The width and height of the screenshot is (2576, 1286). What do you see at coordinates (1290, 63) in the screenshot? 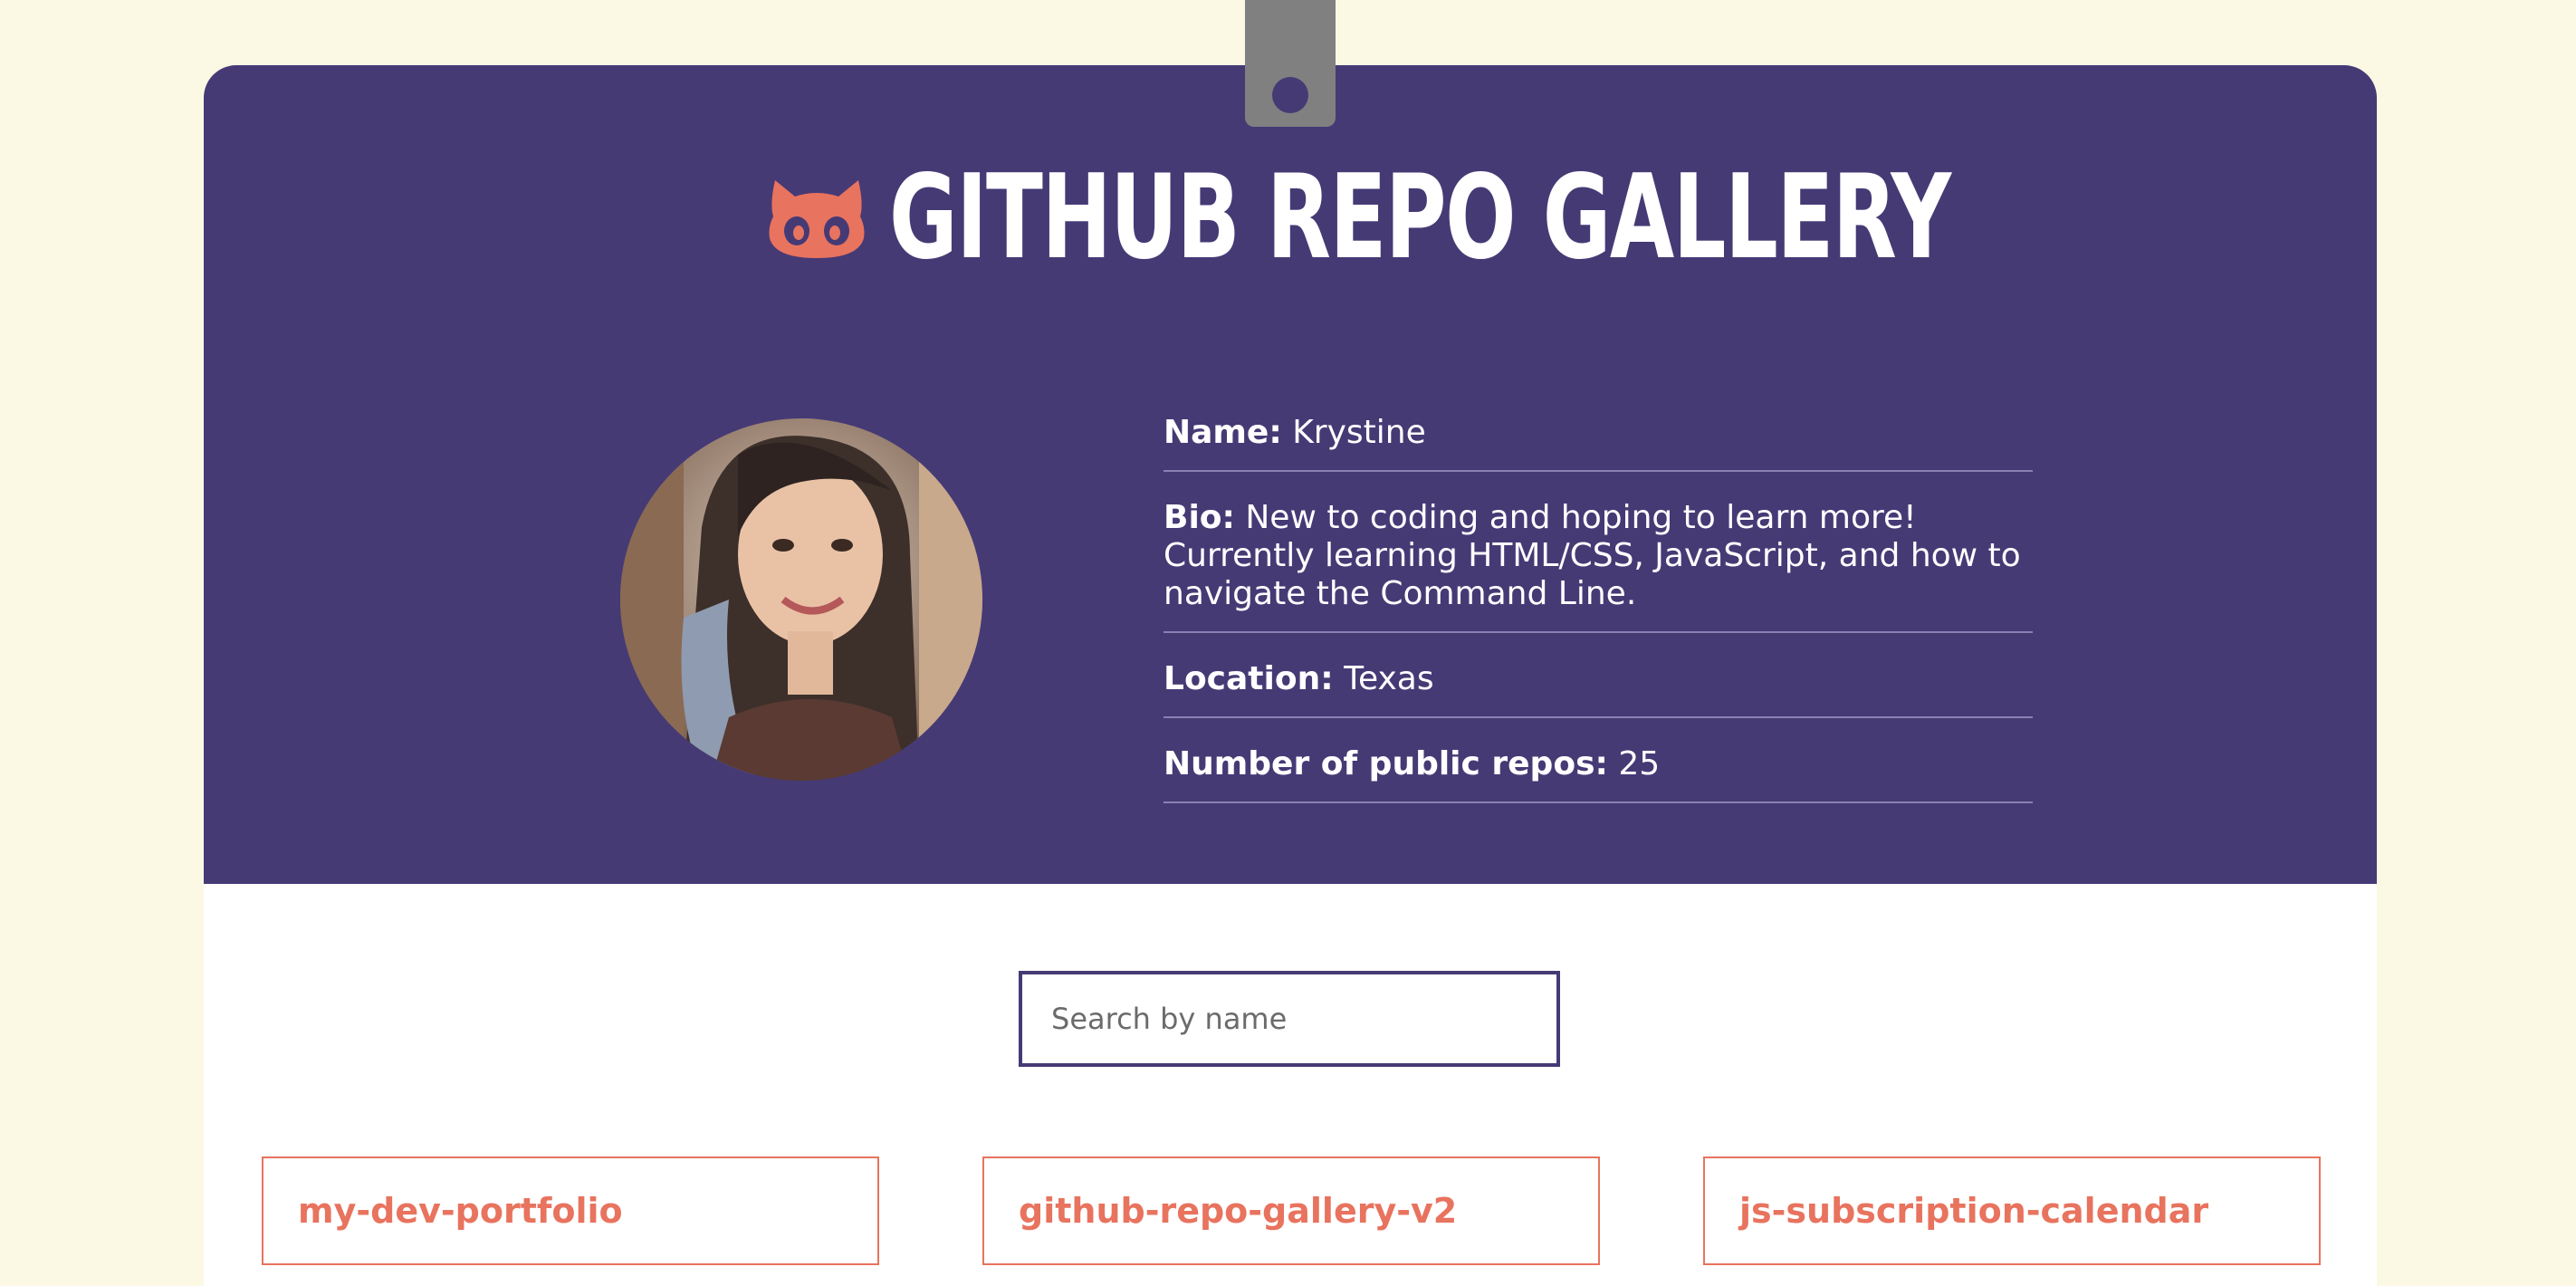
I see `badge-hanger` at bounding box center [1290, 63].